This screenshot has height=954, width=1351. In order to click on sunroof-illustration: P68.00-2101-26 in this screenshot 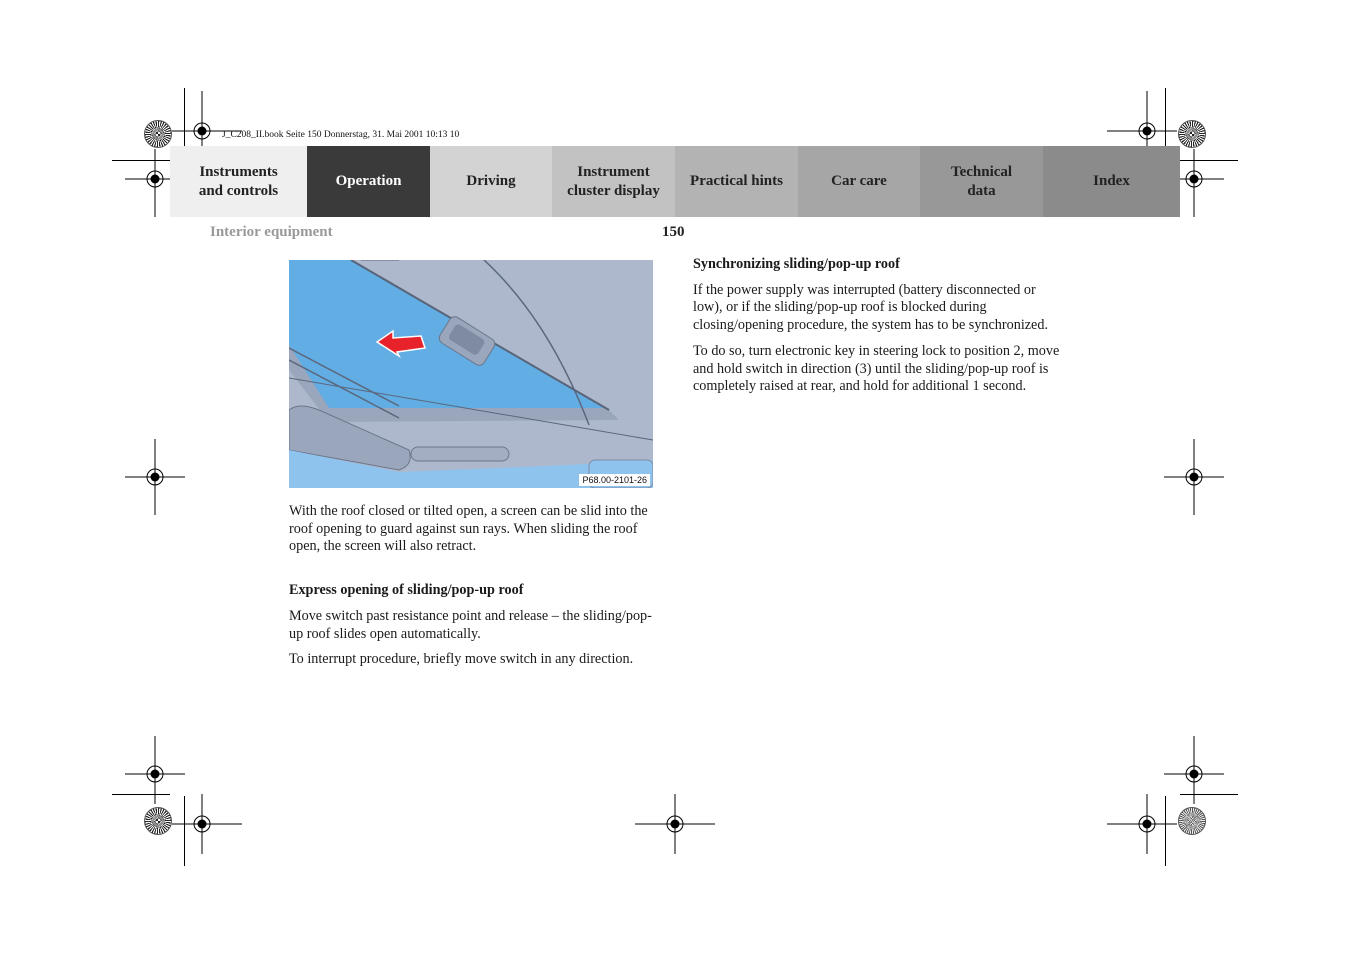, I will do `click(471, 374)`.